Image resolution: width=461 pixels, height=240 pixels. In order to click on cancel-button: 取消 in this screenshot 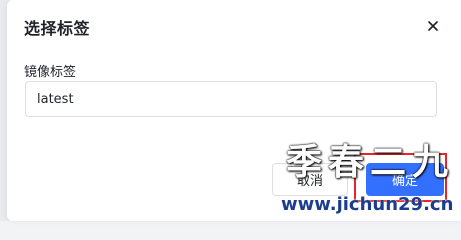, I will do `click(310, 179)`.